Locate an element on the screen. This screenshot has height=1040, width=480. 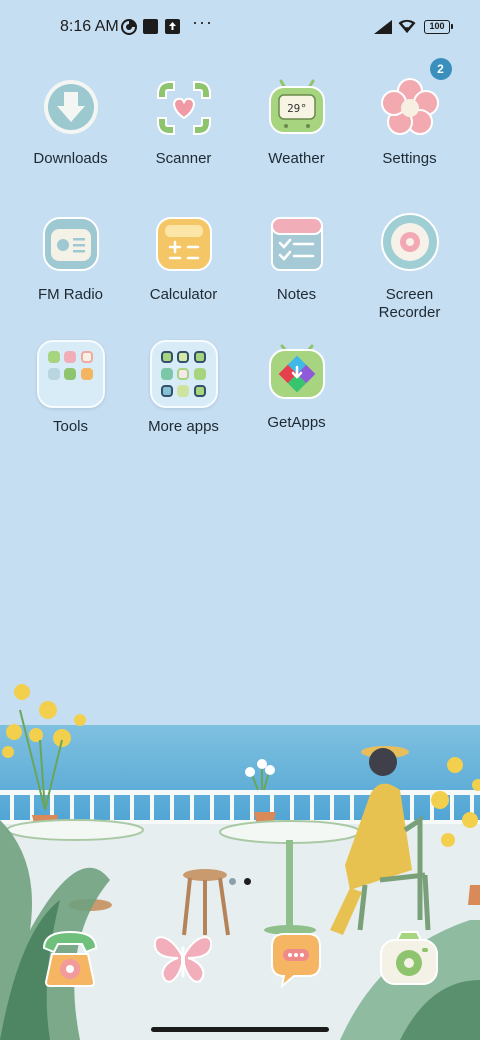
notes-icon is located at coordinates (296, 244).